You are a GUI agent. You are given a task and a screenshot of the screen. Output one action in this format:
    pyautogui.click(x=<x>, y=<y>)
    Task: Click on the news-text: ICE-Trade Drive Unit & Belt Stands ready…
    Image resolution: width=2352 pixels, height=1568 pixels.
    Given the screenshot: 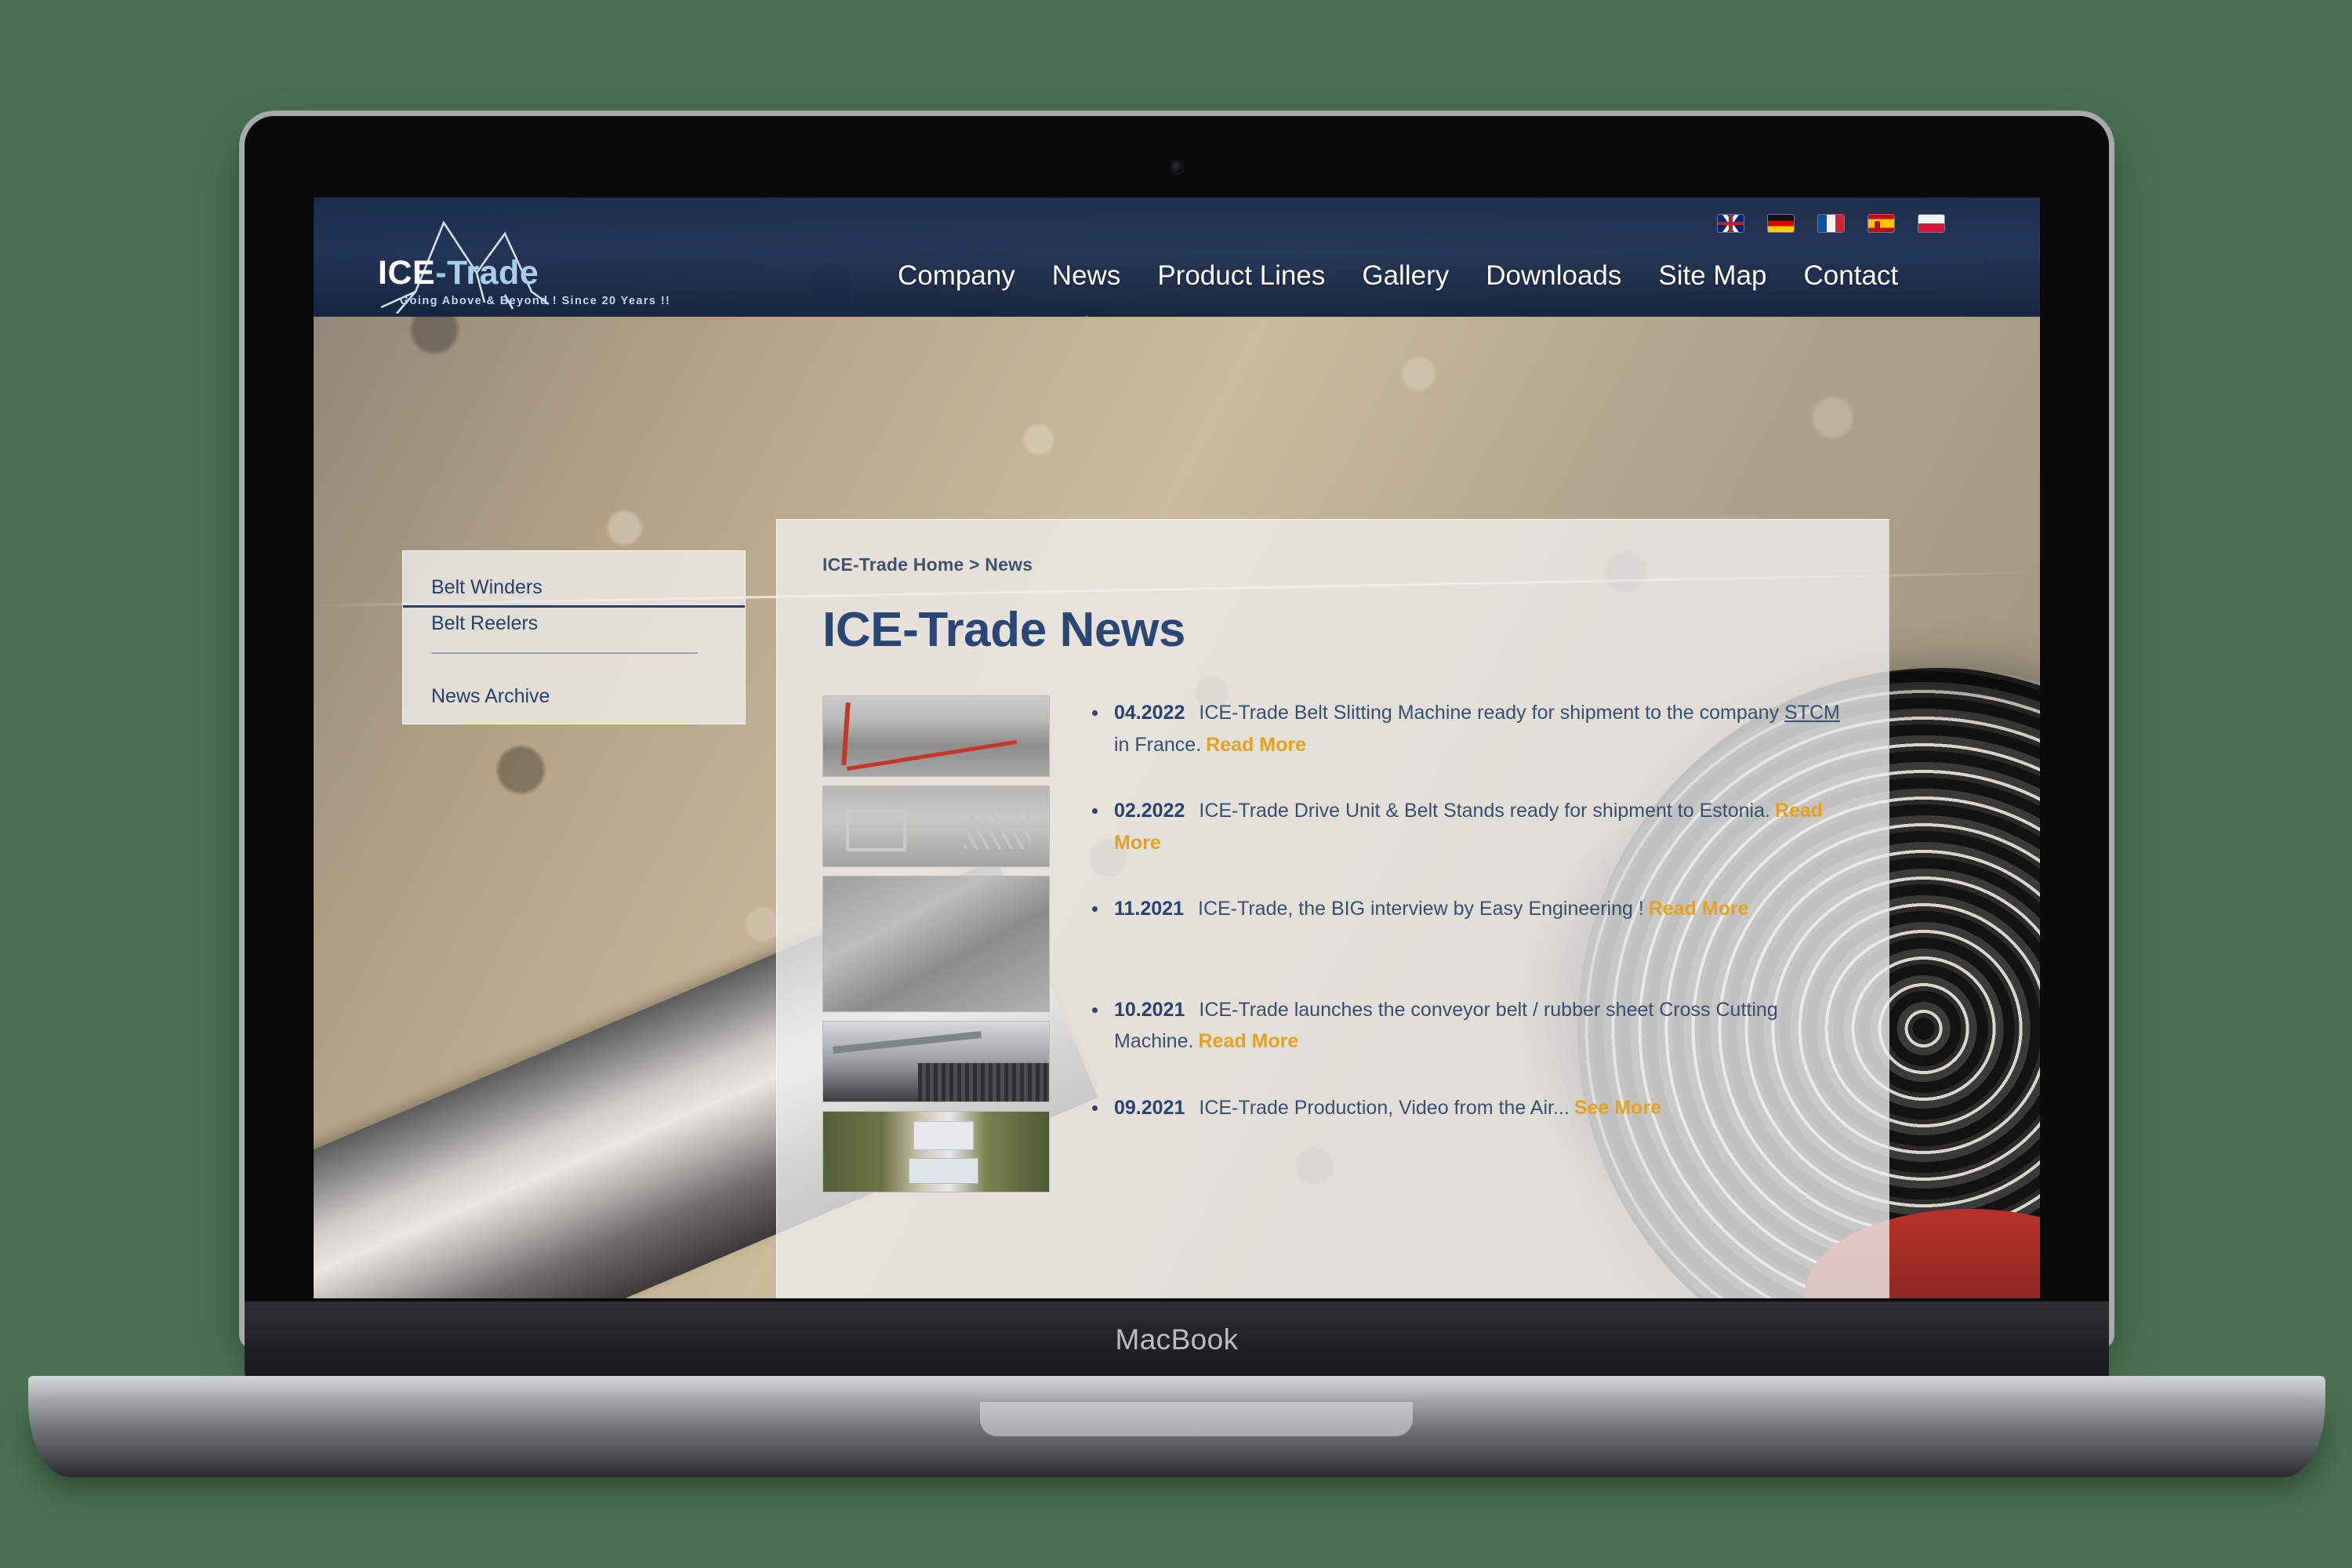 What is the action you would take?
    pyautogui.click(x=1484, y=811)
    